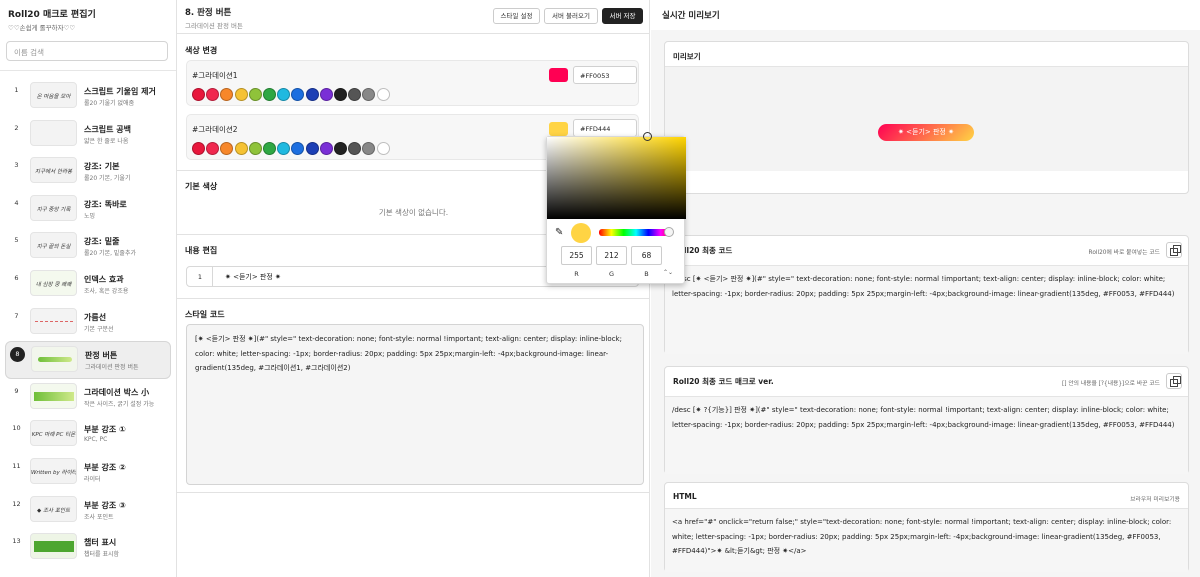 This screenshot has height=577, width=1200. I want to click on sidebar-item-thumbnail: 챕터, so click(53, 546).